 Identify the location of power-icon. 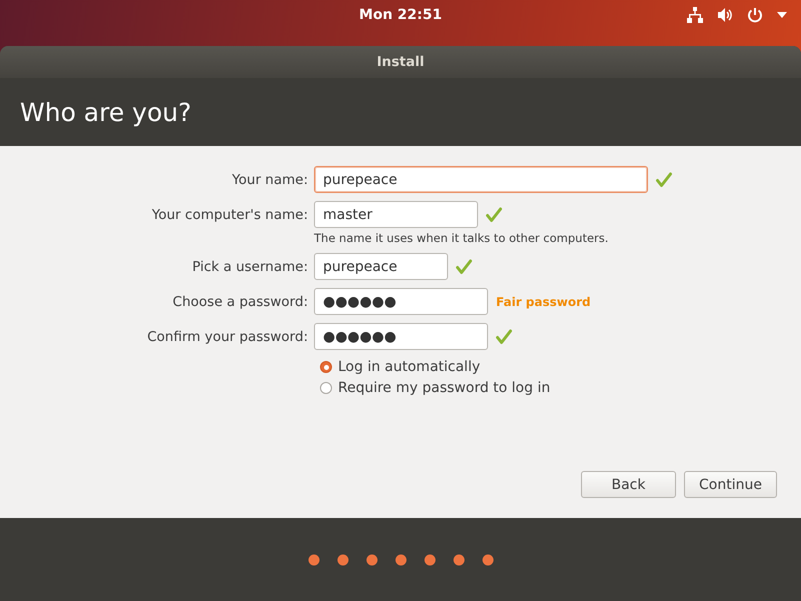
(755, 15).